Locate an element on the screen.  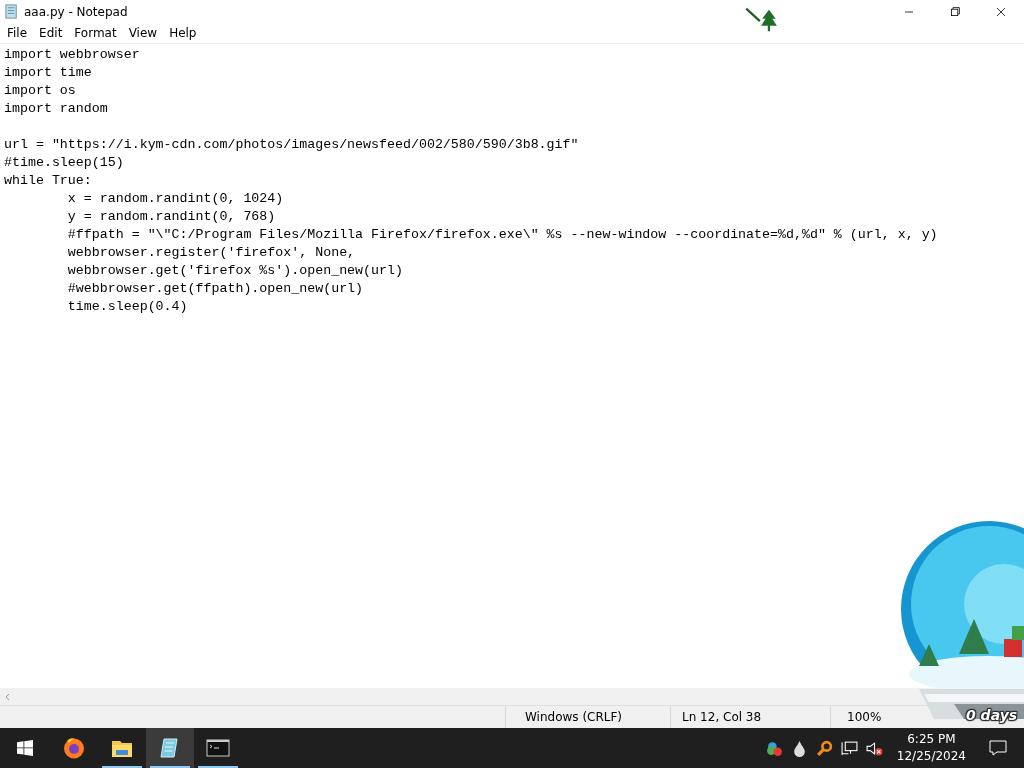
terminal-icon is located at coordinates (218, 748).